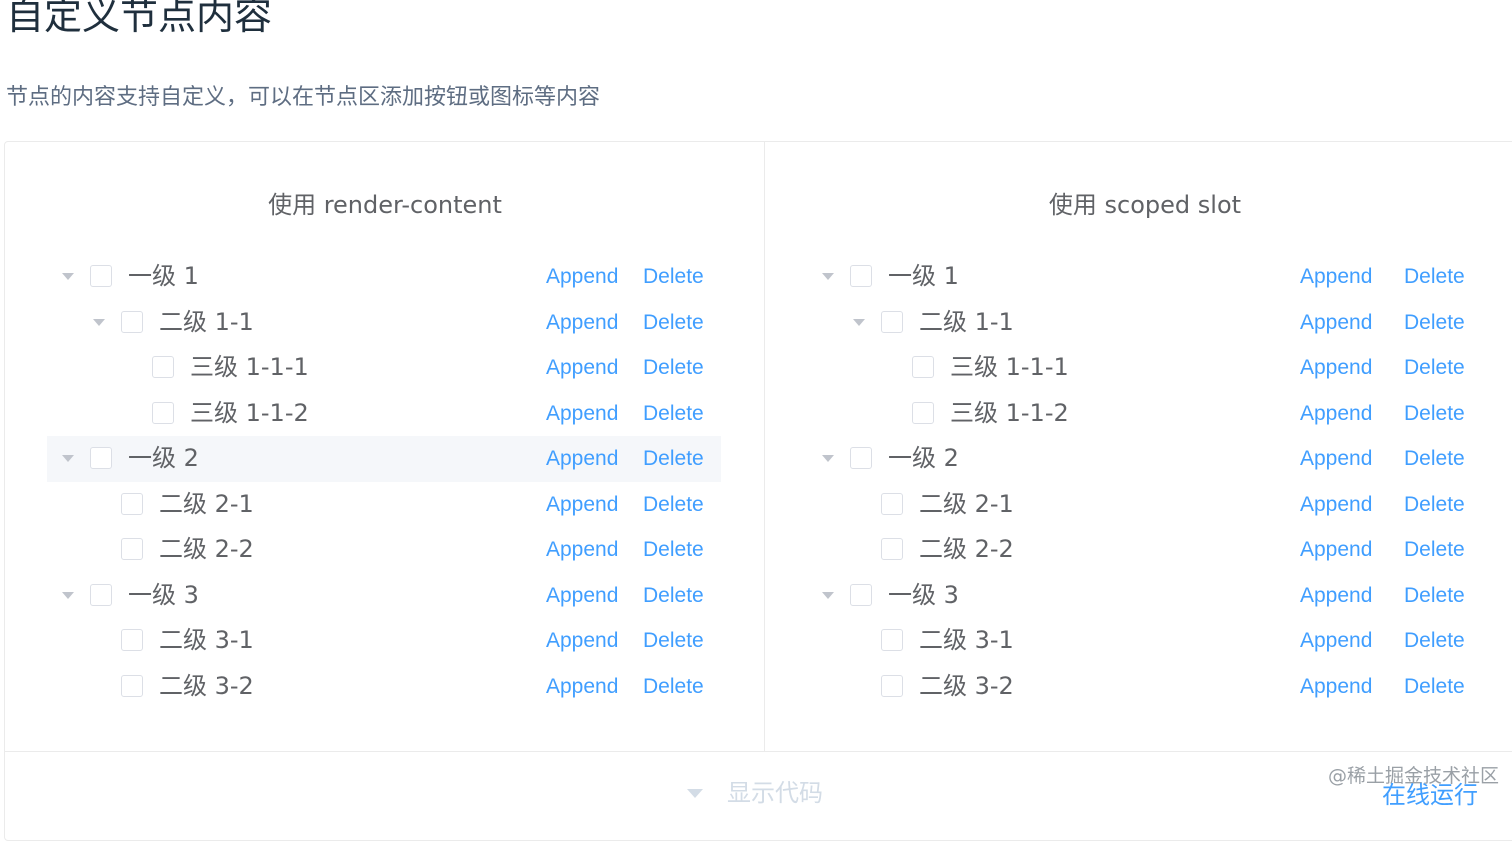  What do you see at coordinates (1145, 205) in the screenshot?
I see `panel-title-scoped-slot: 使用 scoped slot` at bounding box center [1145, 205].